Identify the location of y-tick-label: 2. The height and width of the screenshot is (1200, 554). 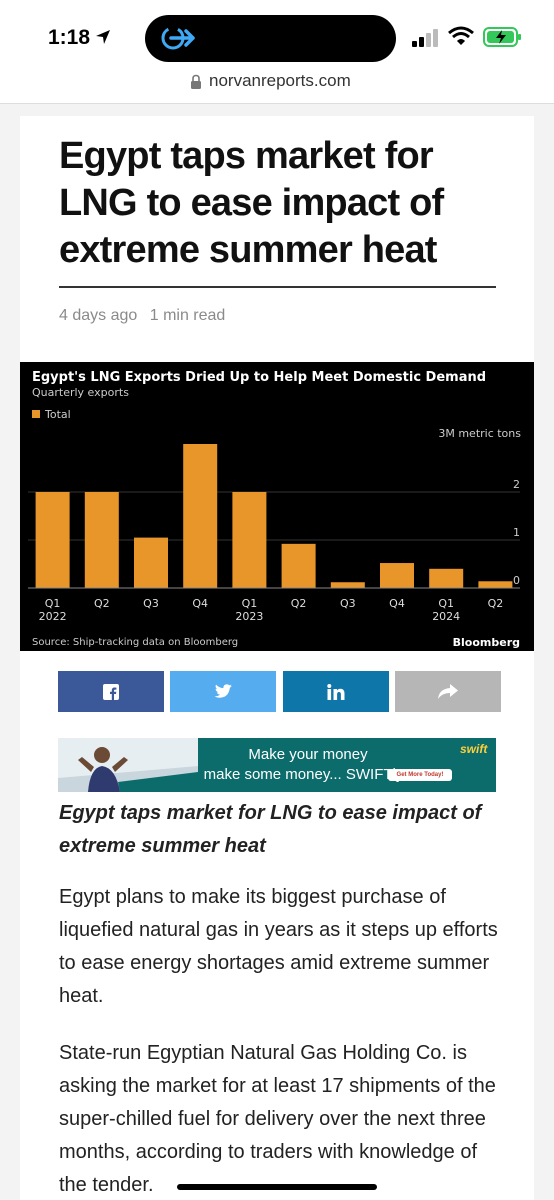
(516, 484).